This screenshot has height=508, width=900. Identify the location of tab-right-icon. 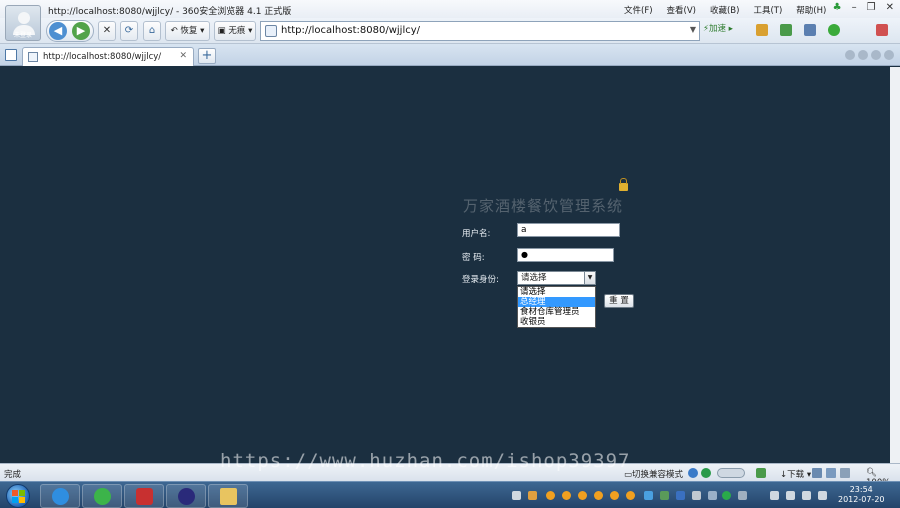
(863, 55).